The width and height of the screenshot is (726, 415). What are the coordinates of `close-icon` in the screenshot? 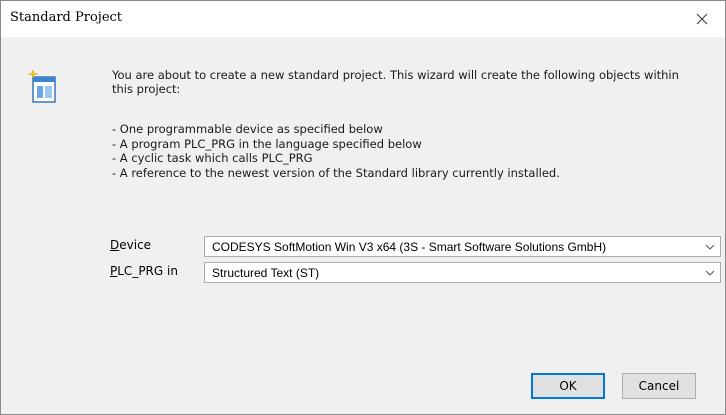 It's located at (702, 19).